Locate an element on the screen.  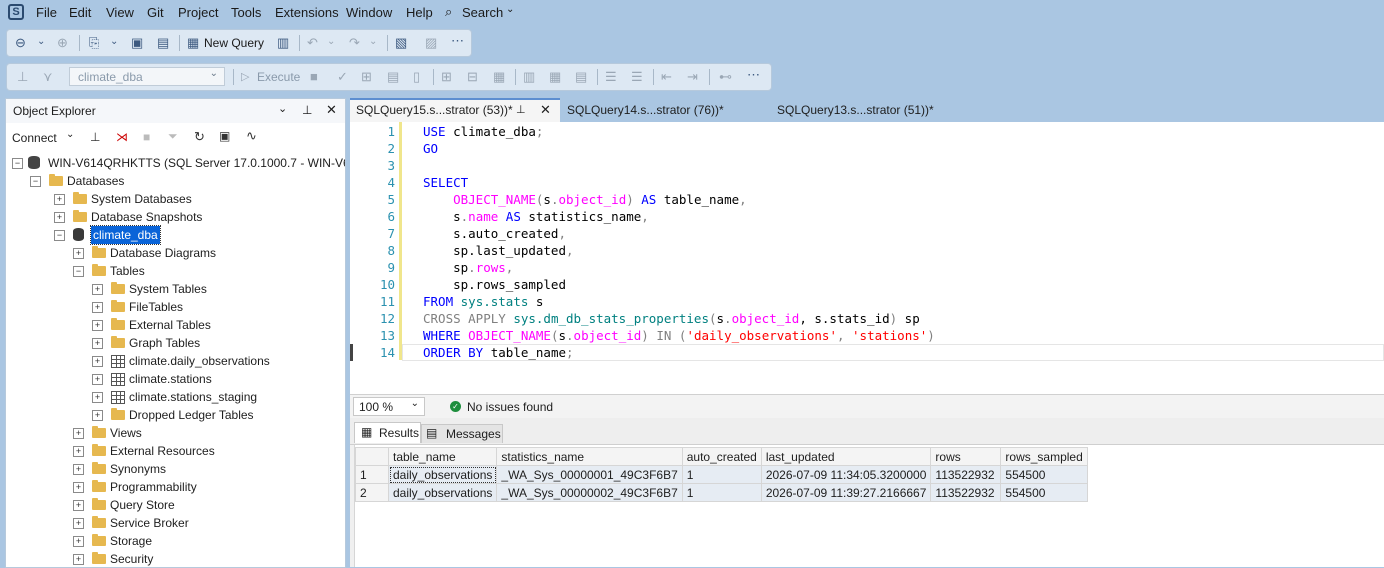
menu-edit: Edit is located at coordinates (80, 12).